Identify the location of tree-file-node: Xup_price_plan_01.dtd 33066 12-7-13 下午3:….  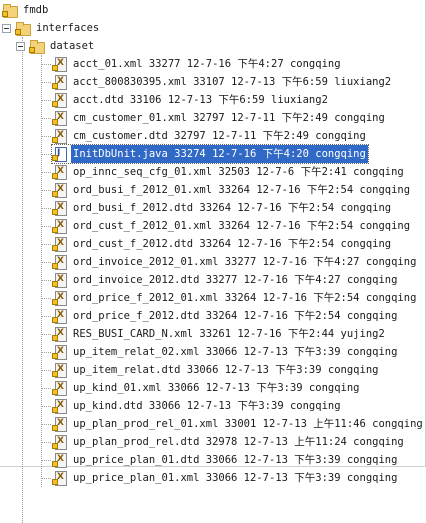
(225, 460).